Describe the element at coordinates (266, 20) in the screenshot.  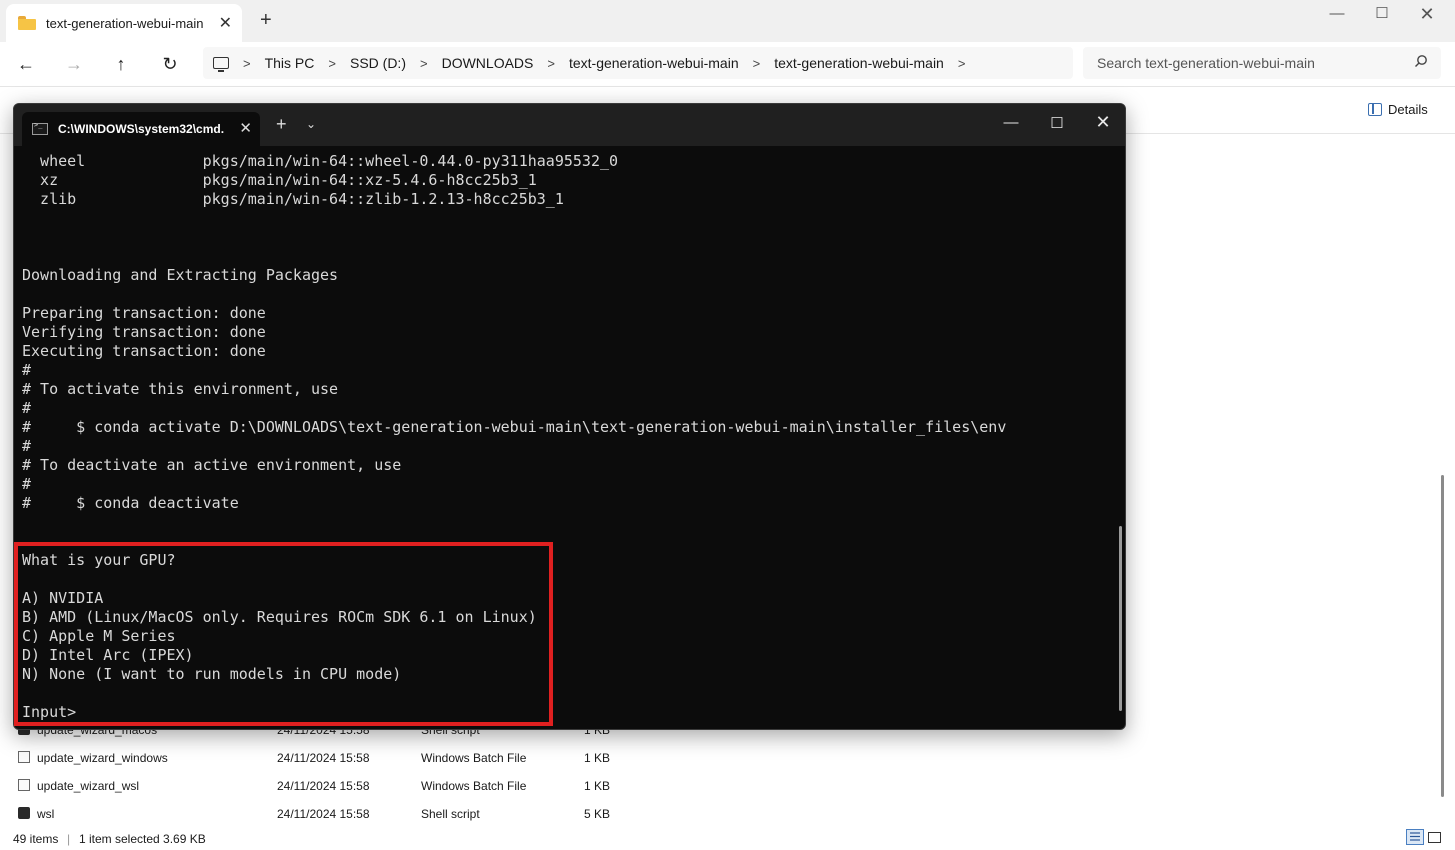
I see `new-tab-button: +` at that location.